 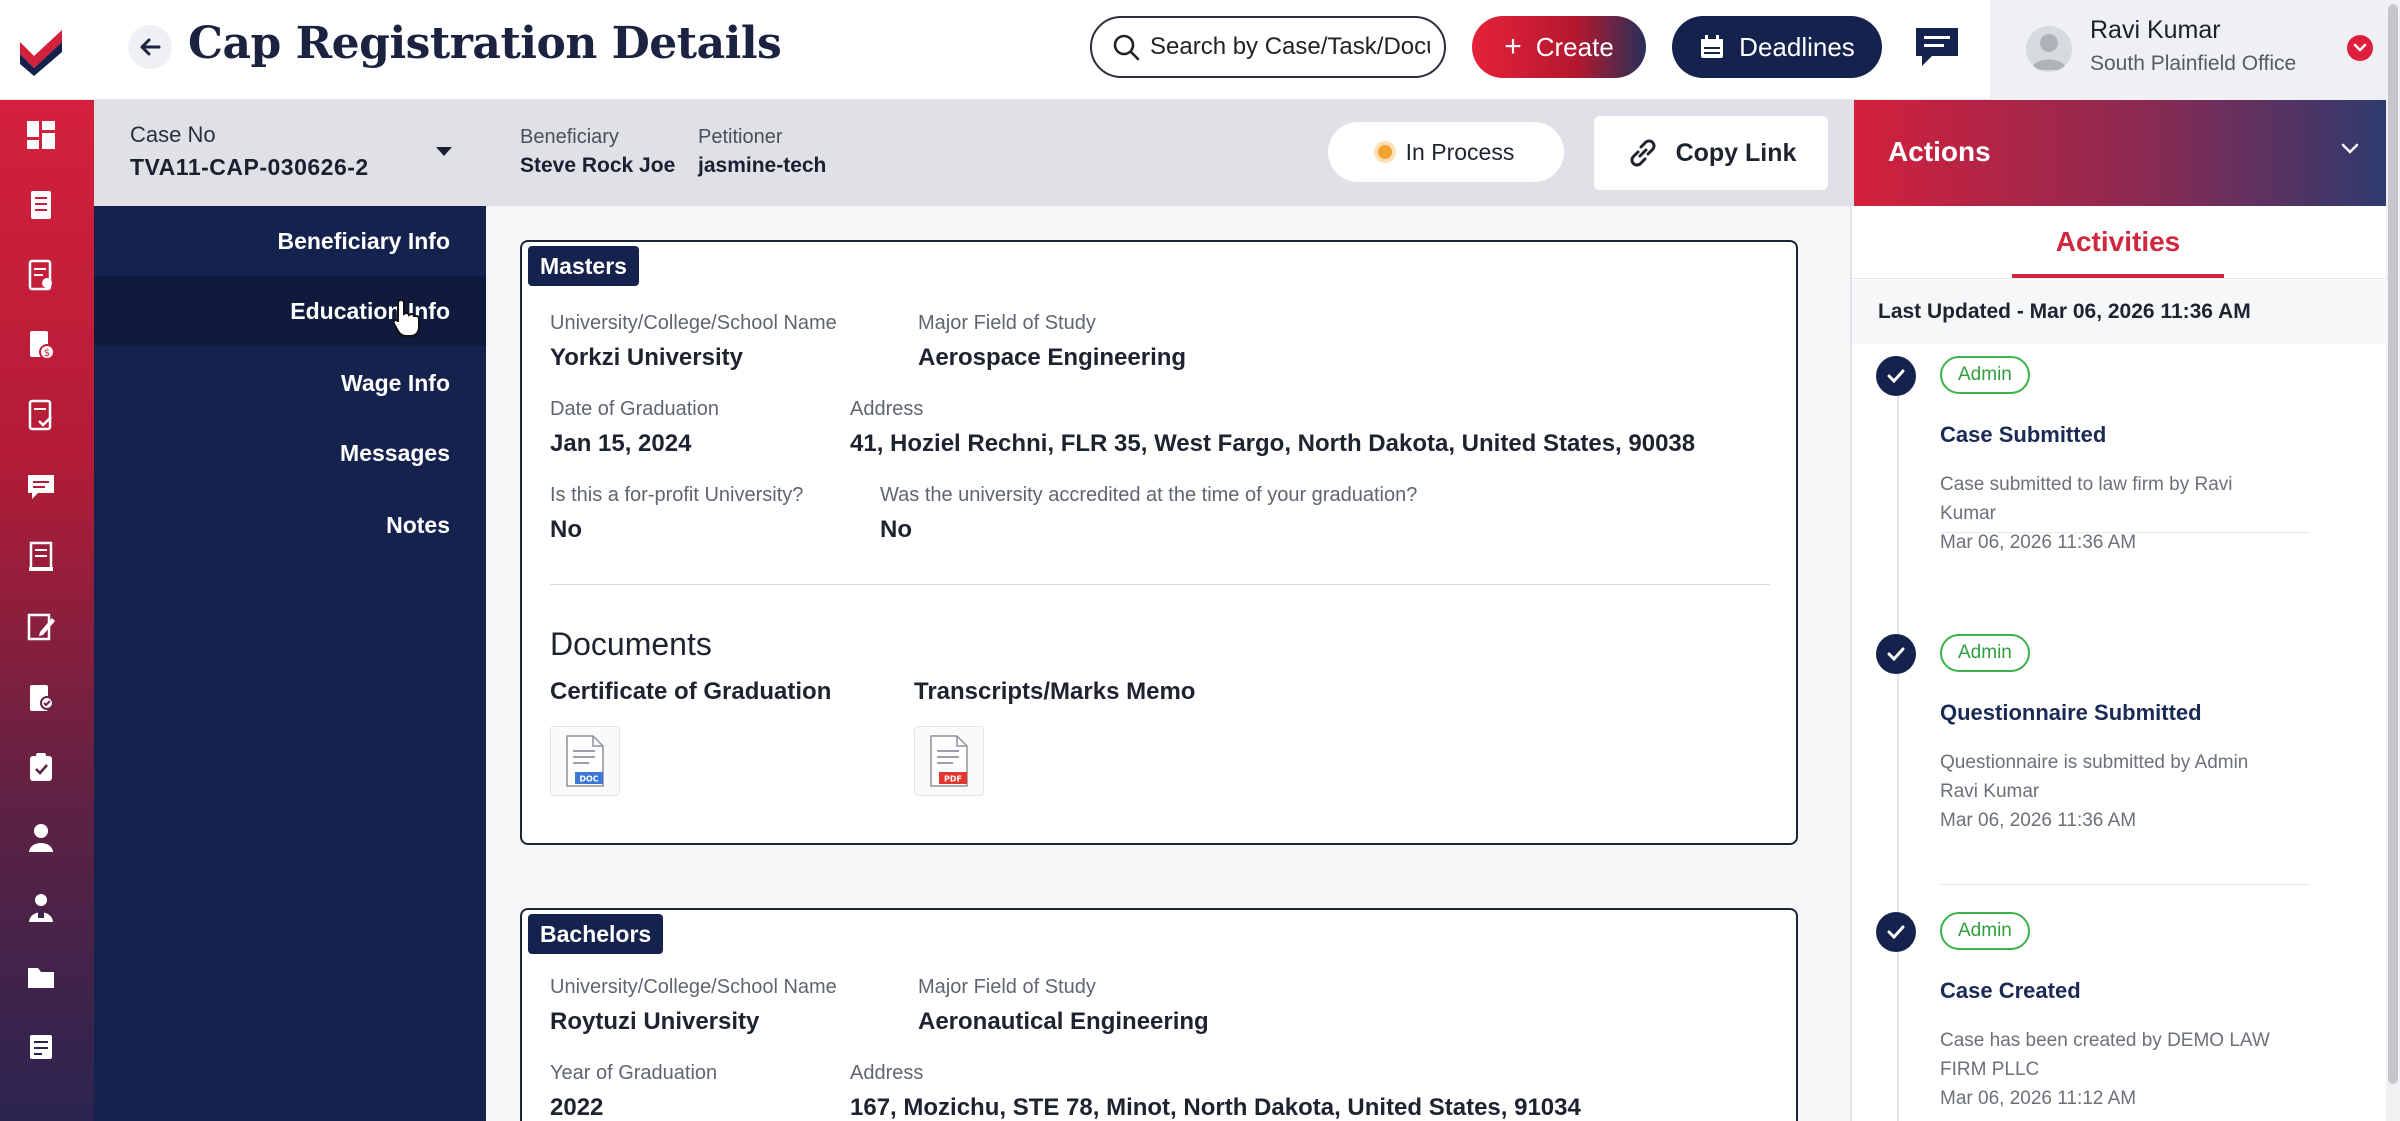 What do you see at coordinates (634, 1073) in the screenshot?
I see `graduation-year-label: Year of Graduation` at bounding box center [634, 1073].